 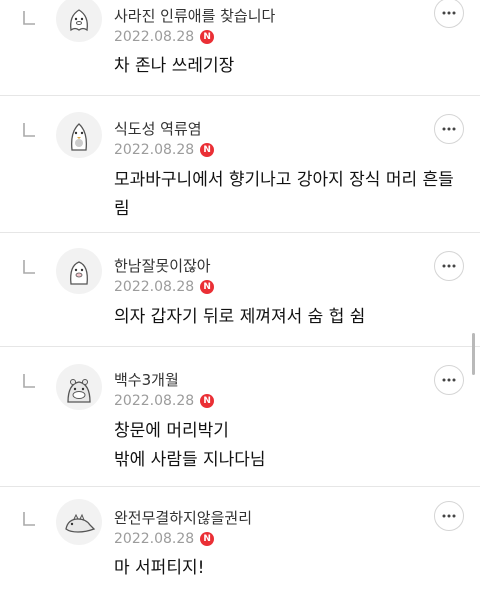 What do you see at coordinates (159, 568) in the screenshot?
I see `comment-text-line: 마 서퍼티지!` at bounding box center [159, 568].